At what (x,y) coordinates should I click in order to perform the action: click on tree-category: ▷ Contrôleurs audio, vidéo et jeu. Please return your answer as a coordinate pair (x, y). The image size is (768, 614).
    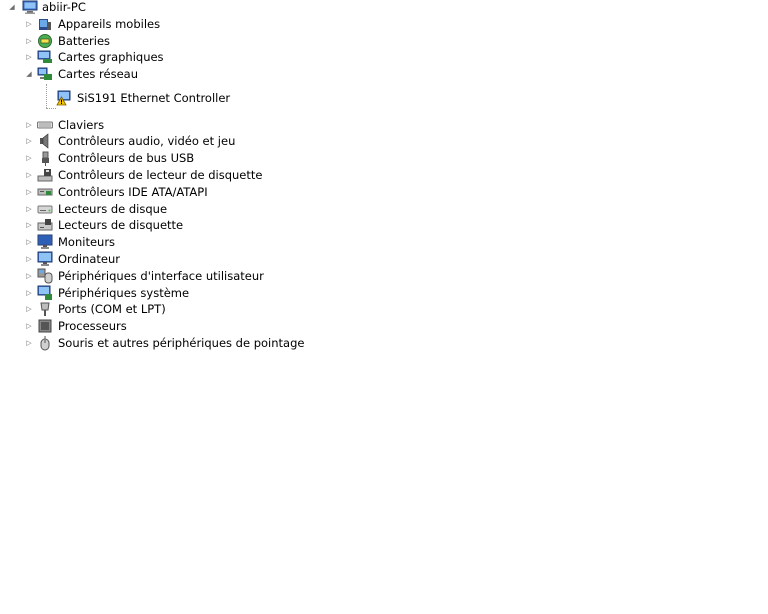
    Looking at the image, I should click on (175, 141).